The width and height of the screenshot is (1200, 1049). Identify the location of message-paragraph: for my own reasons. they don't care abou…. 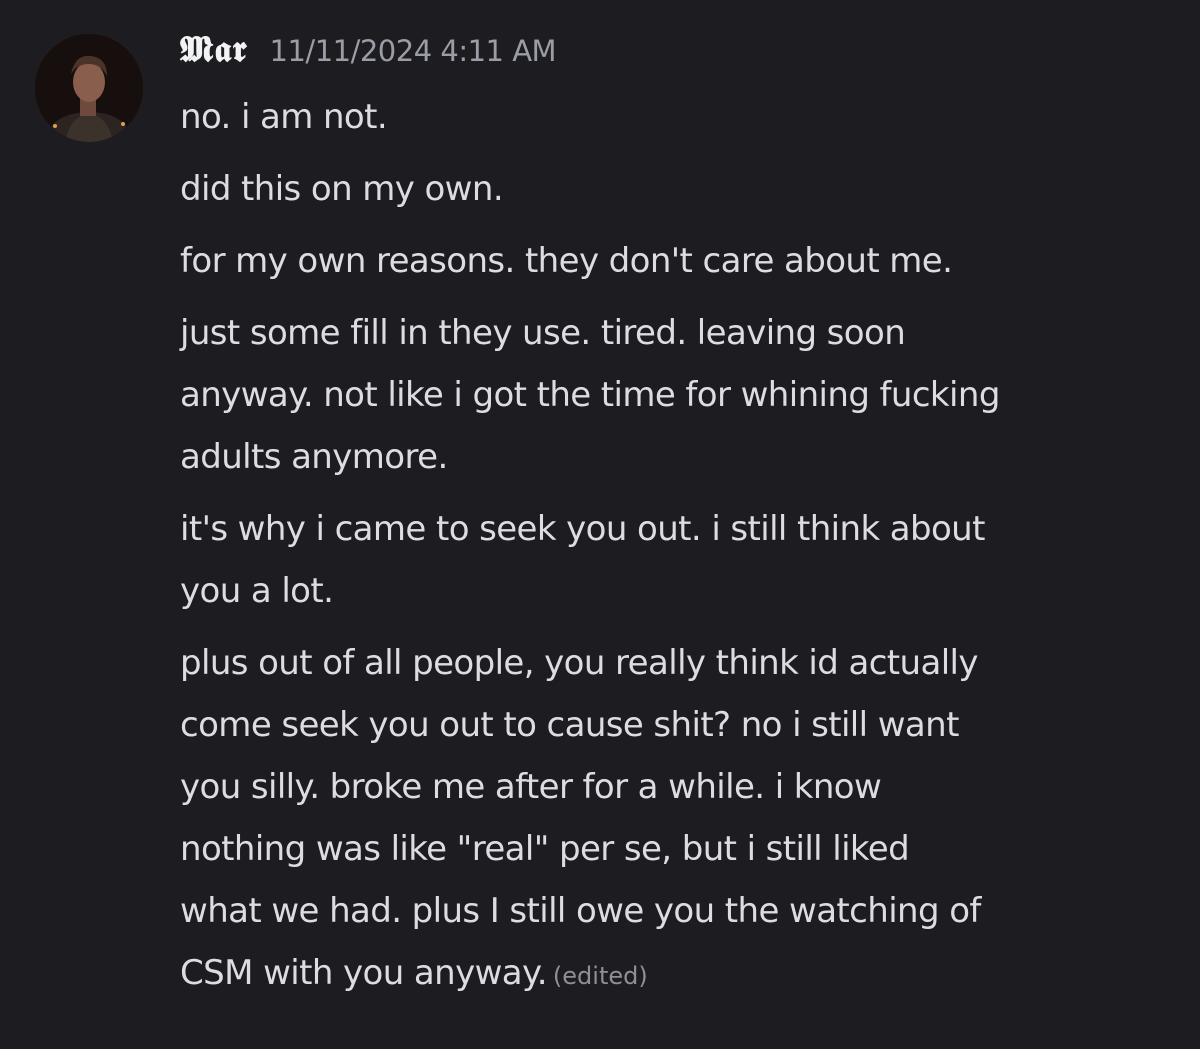
(682, 261).